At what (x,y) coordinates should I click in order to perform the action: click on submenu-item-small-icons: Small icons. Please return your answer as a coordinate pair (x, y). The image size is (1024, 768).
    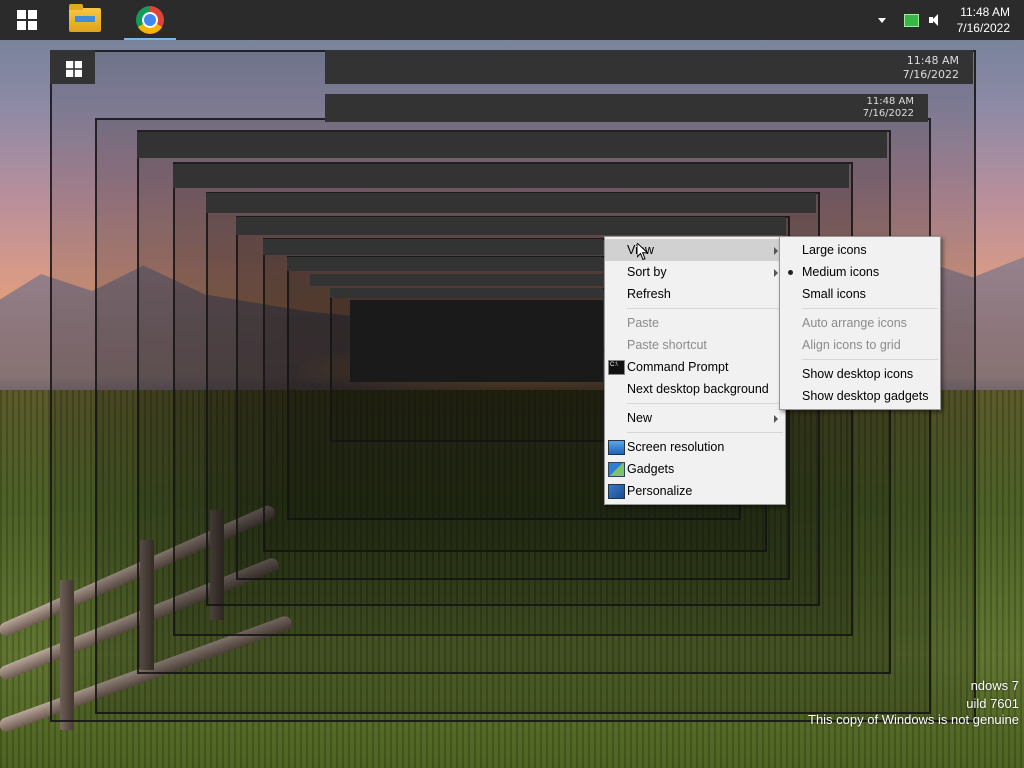
    Looking at the image, I should click on (860, 294).